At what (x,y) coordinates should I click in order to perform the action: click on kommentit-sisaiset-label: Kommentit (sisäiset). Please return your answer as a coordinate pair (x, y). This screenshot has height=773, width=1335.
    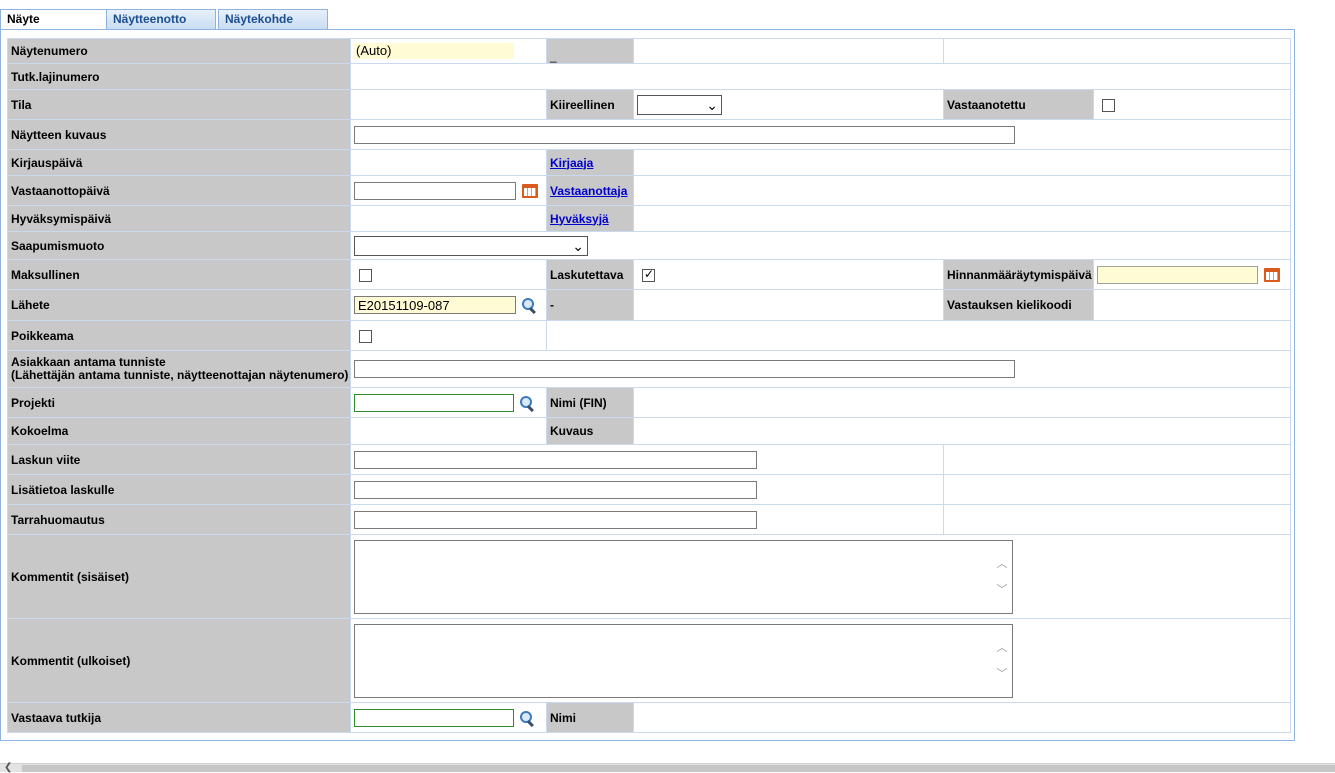
    Looking at the image, I should click on (179, 576).